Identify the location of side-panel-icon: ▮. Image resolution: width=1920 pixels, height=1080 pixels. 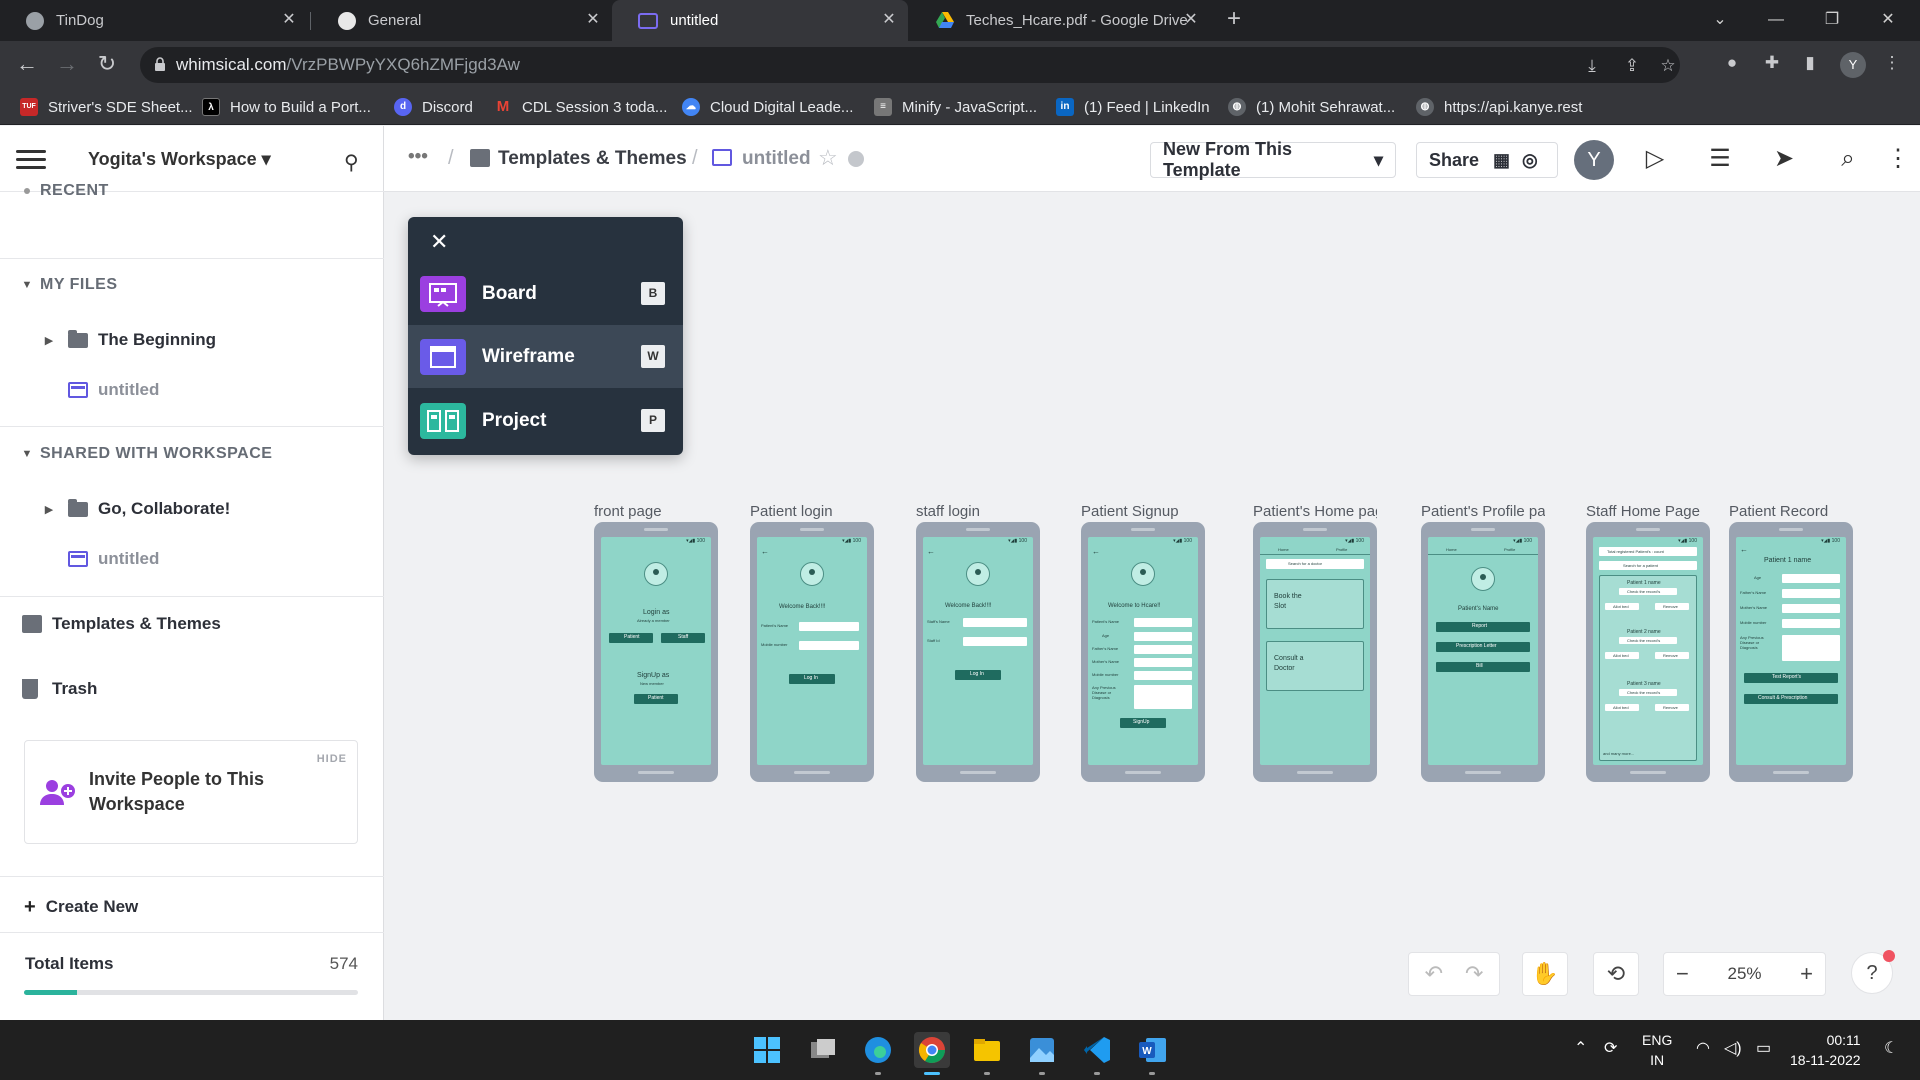
(1810, 63).